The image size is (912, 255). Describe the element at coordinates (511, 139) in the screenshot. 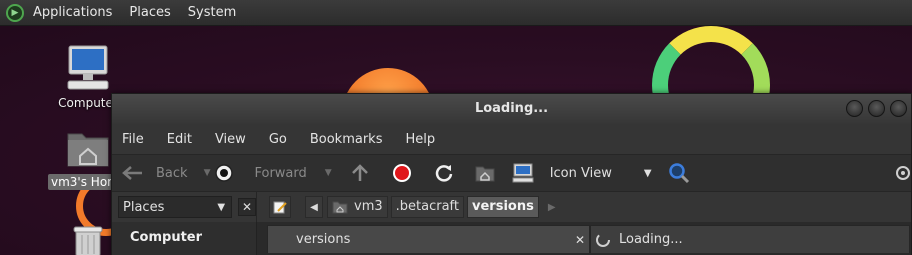

I see `menubar: File Edit View Go Bookmarks Help` at that location.